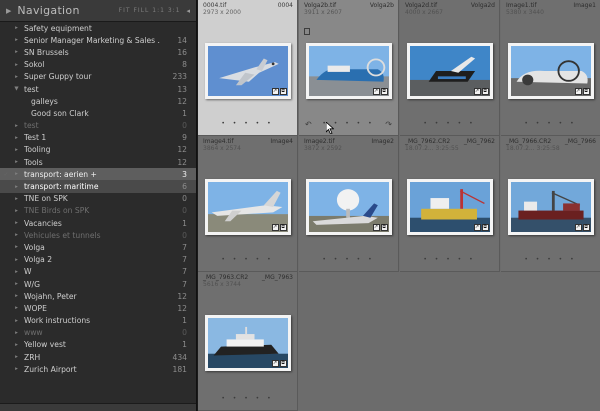  Describe the element at coordinates (98, 272) in the screenshot. I see `collection-item: ▸ W 7` at that location.